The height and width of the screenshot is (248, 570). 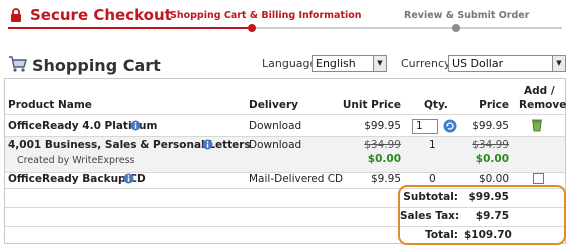 What do you see at coordinates (96, 65) in the screenshot?
I see `page-title: Shopping Cart` at bounding box center [96, 65].